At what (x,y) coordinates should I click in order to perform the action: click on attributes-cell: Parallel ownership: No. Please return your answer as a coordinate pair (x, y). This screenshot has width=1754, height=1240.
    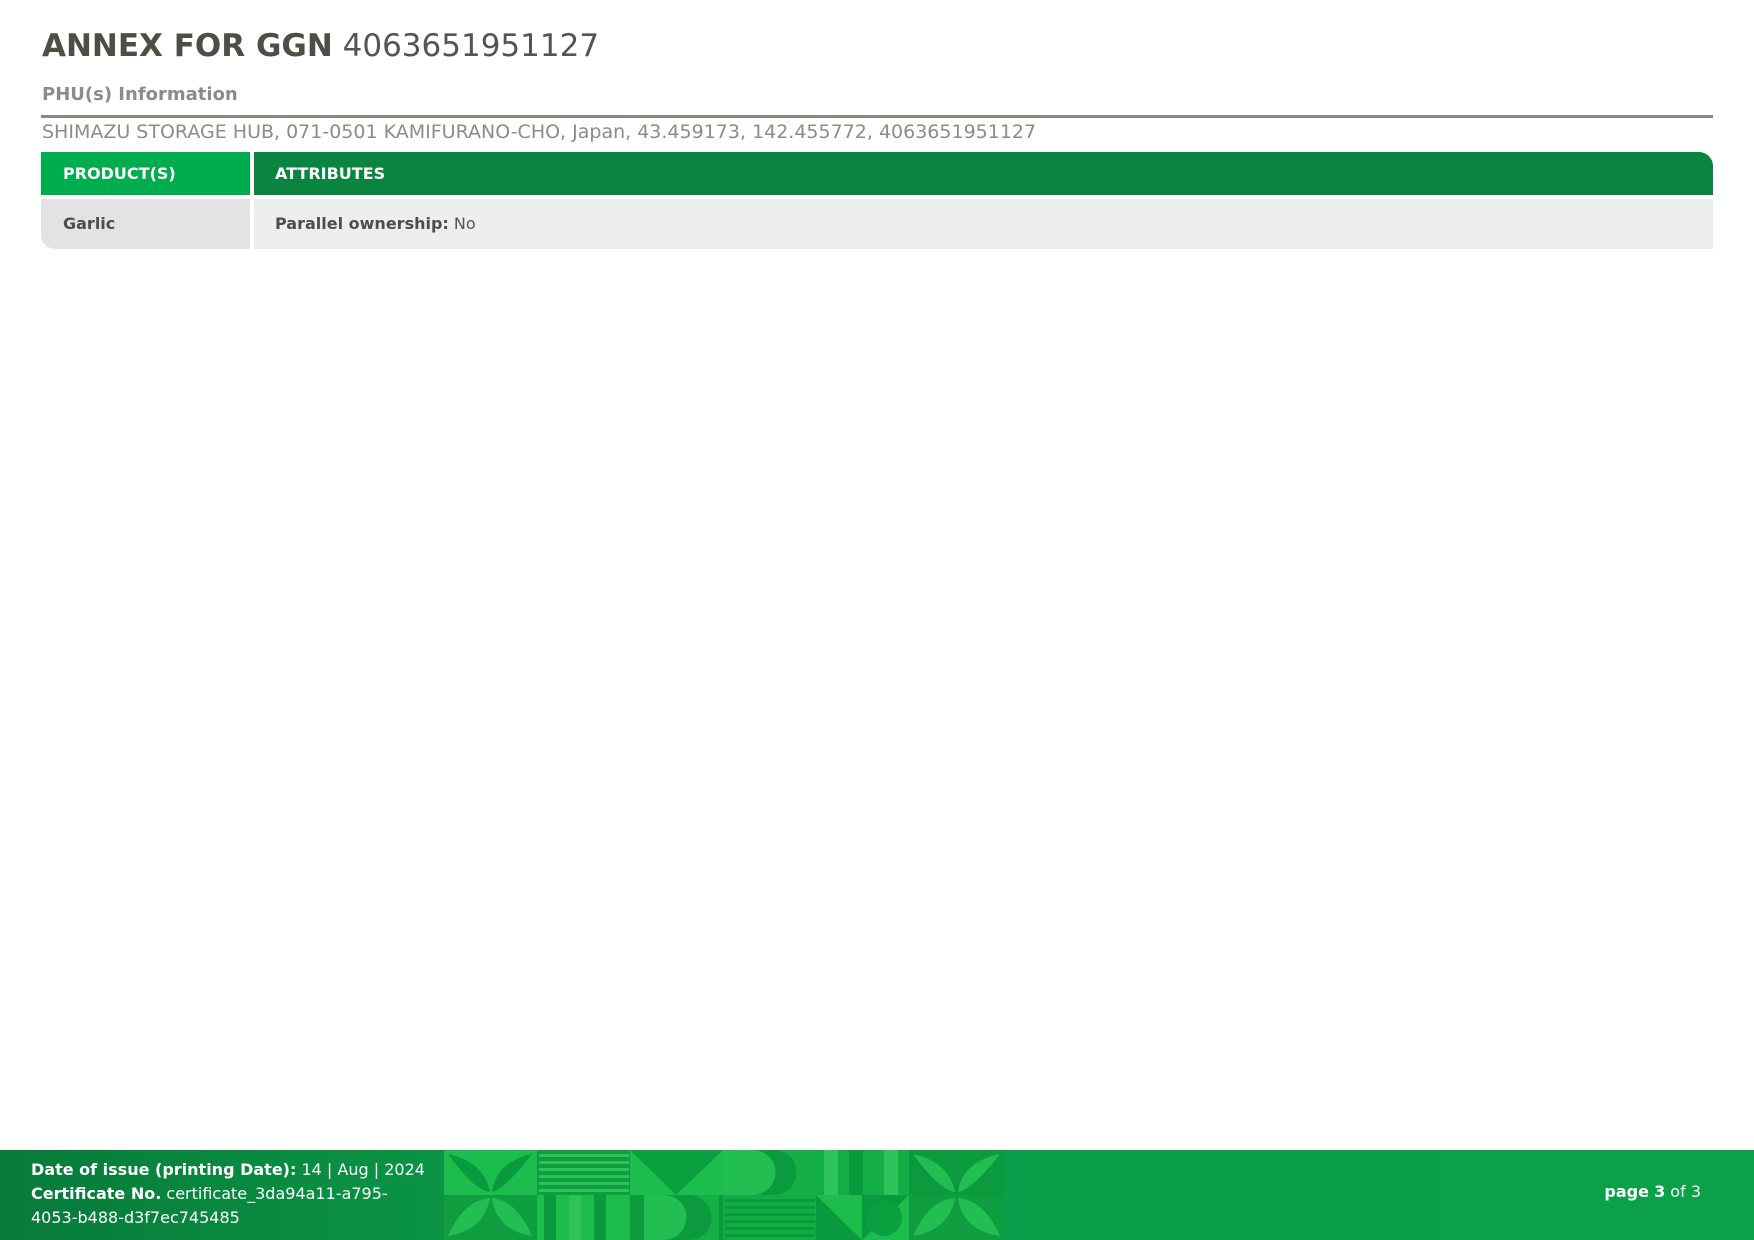
    Looking at the image, I should click on (983, 224).